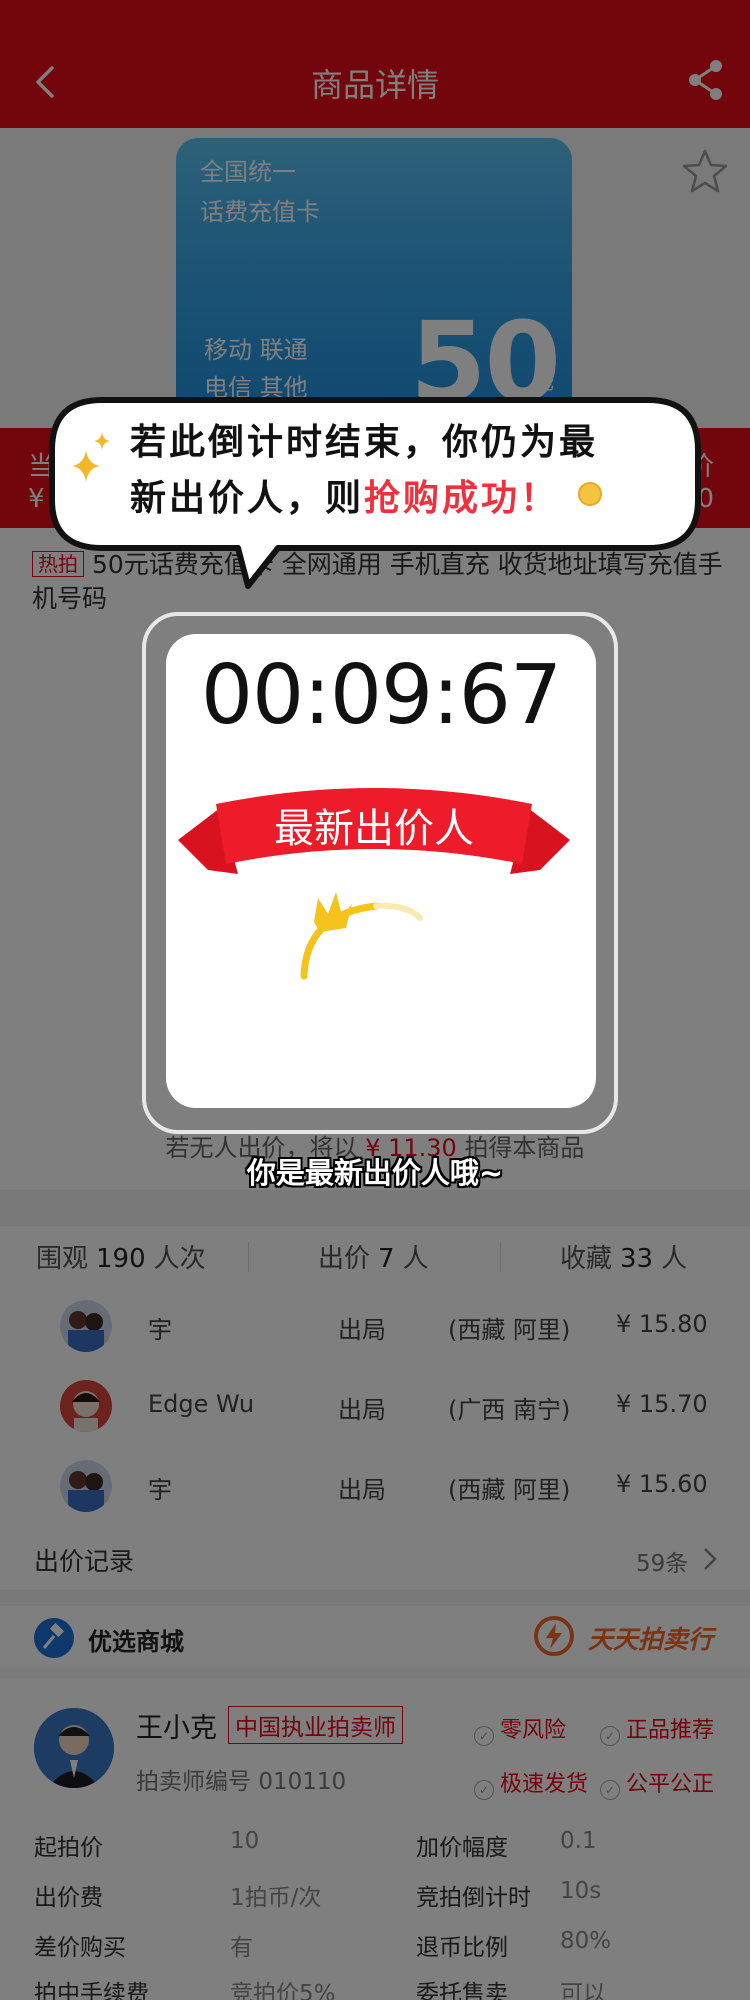 The height and width of the screenshot is (2000, 750). Describe the element at coordinates (375, 1173) in the screenshot. I see `subtitle-caption: 你是最新出价人哦~` at that location.